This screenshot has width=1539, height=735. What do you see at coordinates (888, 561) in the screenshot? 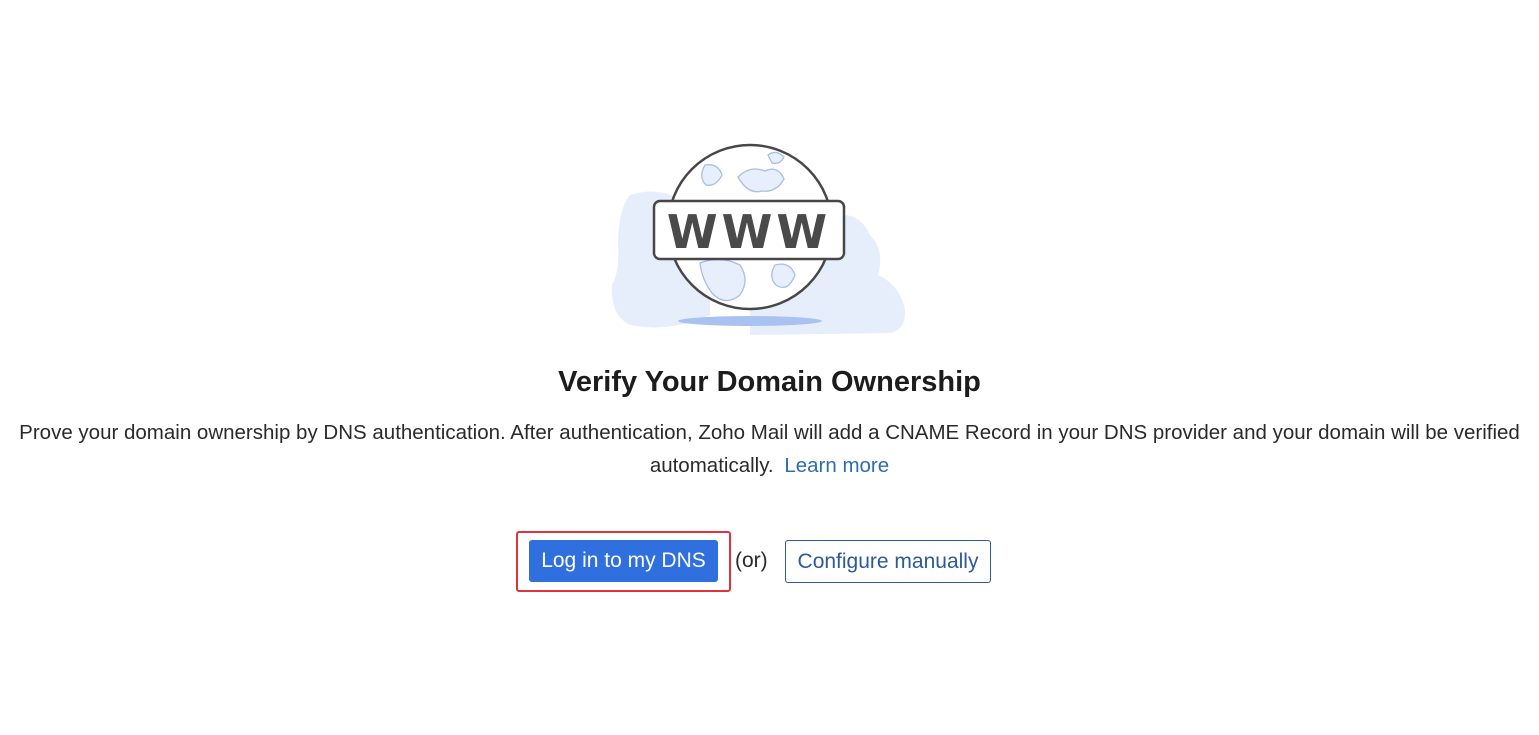
I see `configure-manually-button: Configure manually` at bounding box center [888, 561].